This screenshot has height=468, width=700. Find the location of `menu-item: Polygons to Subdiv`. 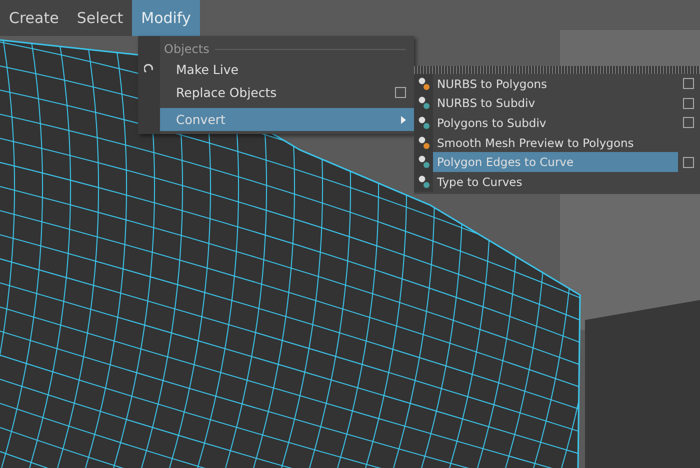

menu-item: Polygons to Subdiv is located at coordinates (557, 123).